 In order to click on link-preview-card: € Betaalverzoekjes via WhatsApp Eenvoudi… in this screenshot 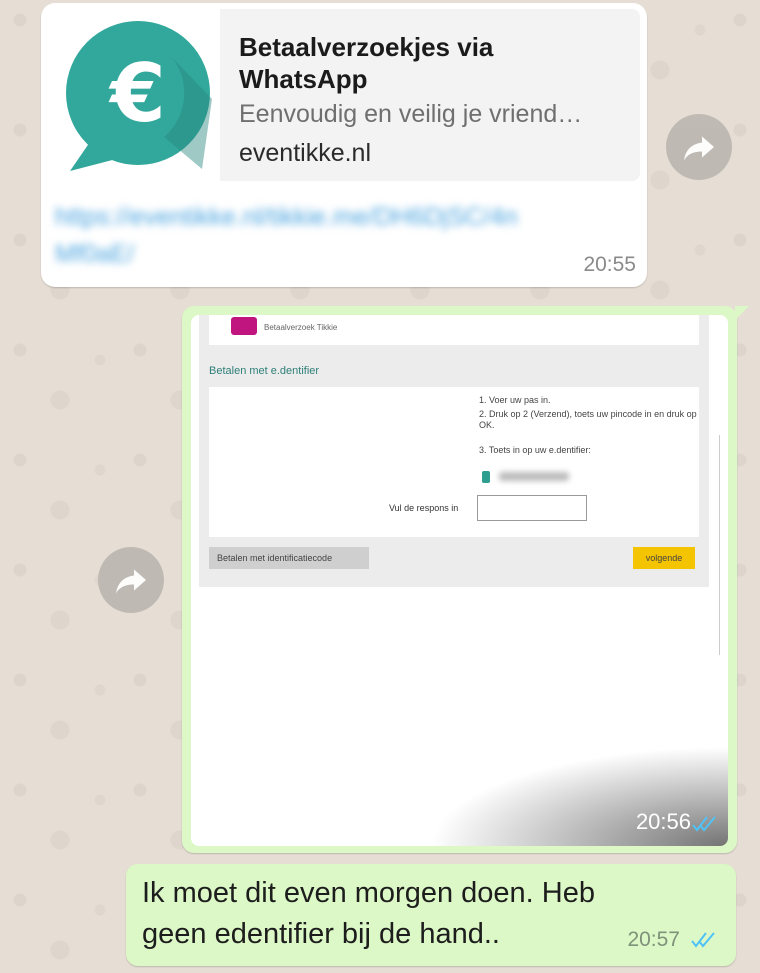, I will do `click(346, 95)`.